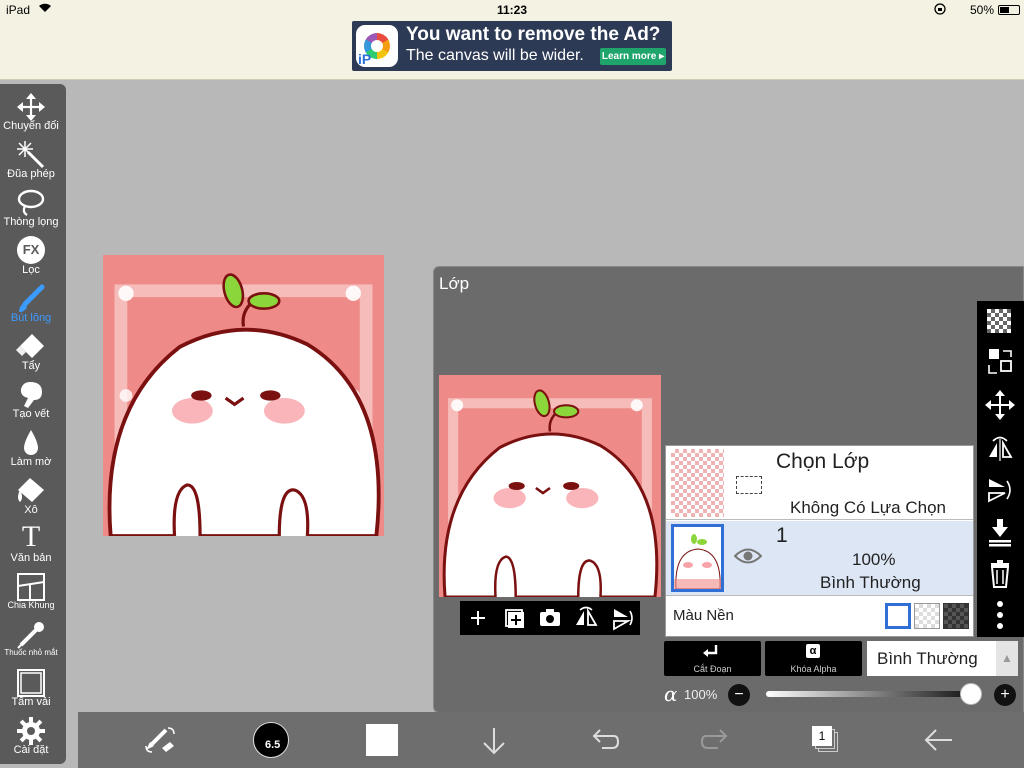 Image resolution: width=1024 pixels, height=768 pixels. What do you see at coordinates (956, 616) in the screenshot?
I see `background-dark-swatch` at bounding box center [956, 616].